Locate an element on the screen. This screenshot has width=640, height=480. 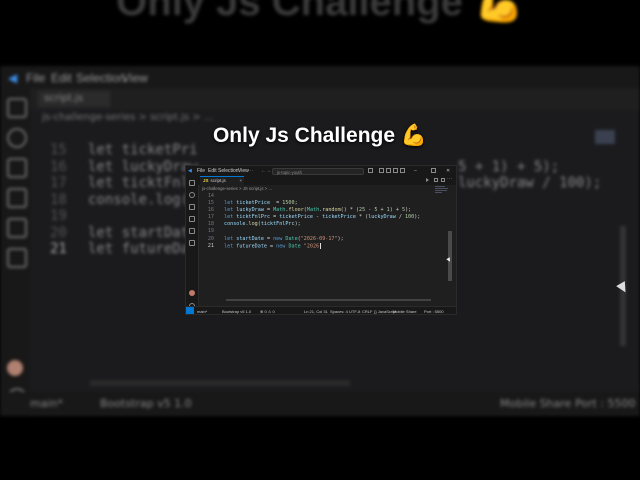
code-token: ticketPrice is located at coordinates (296, 217).